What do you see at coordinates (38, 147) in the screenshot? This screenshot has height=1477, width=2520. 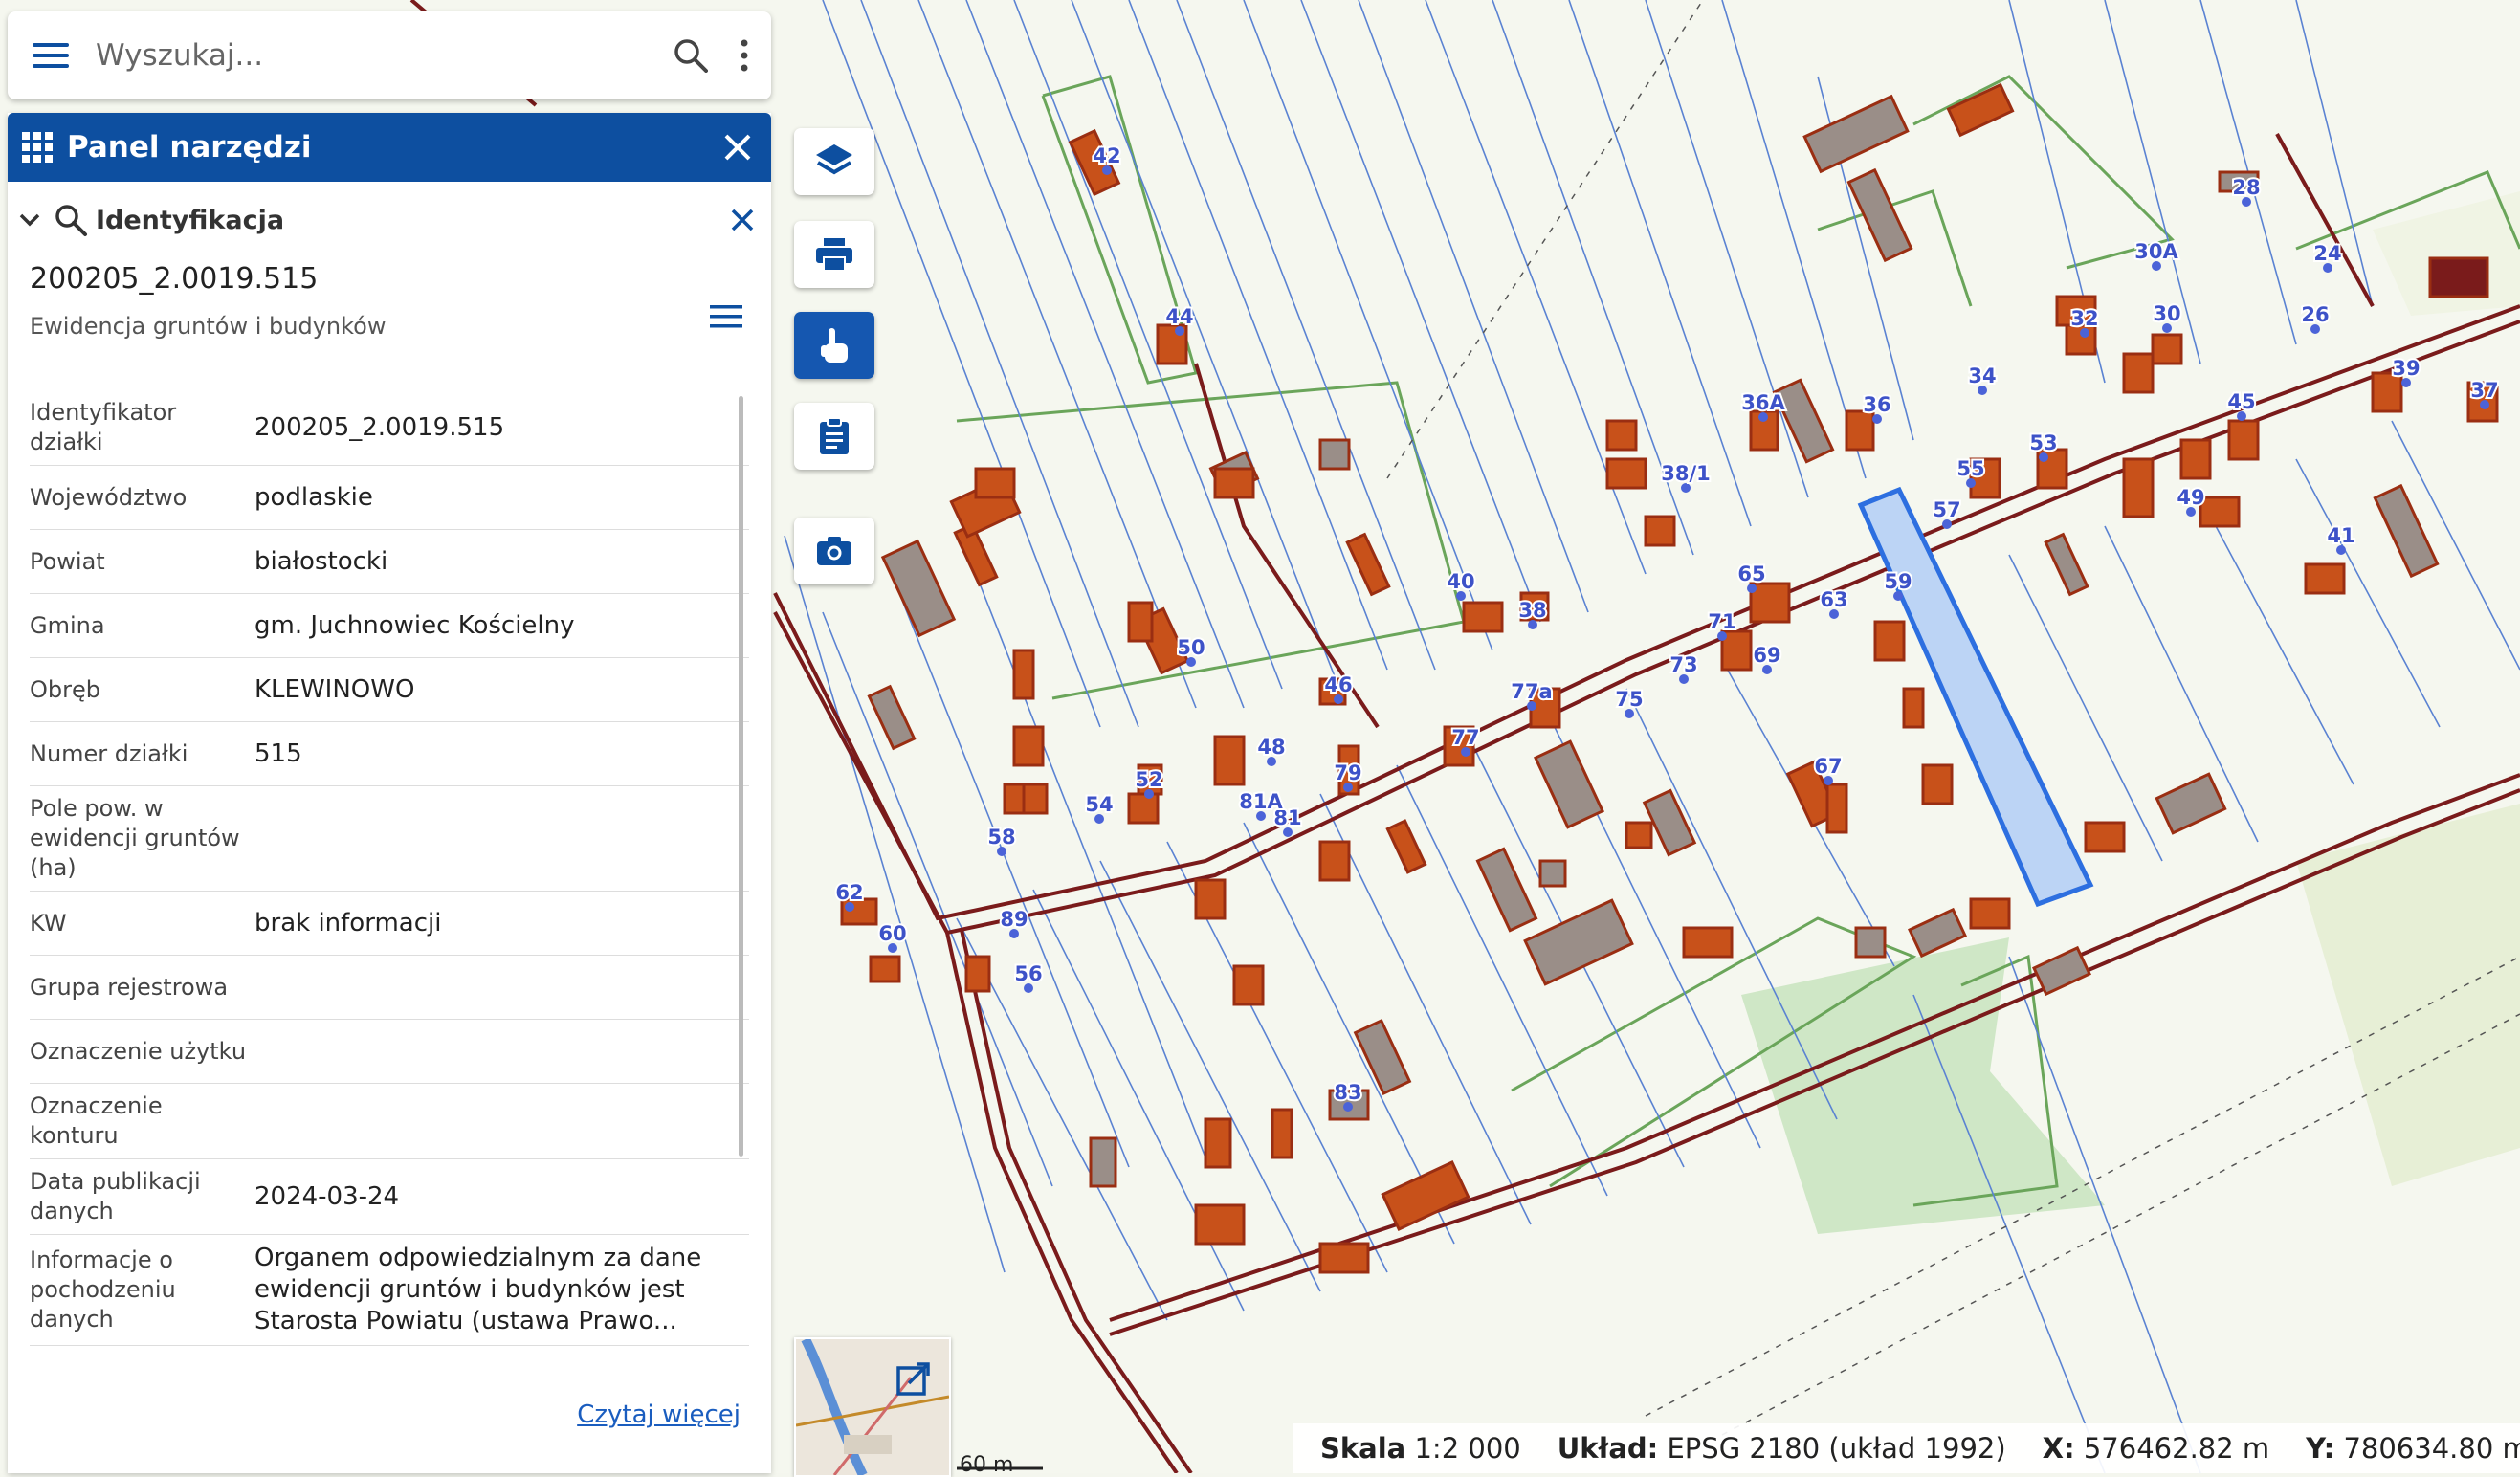 I see `apps-grid-icon` at bounding box center [38, 147].